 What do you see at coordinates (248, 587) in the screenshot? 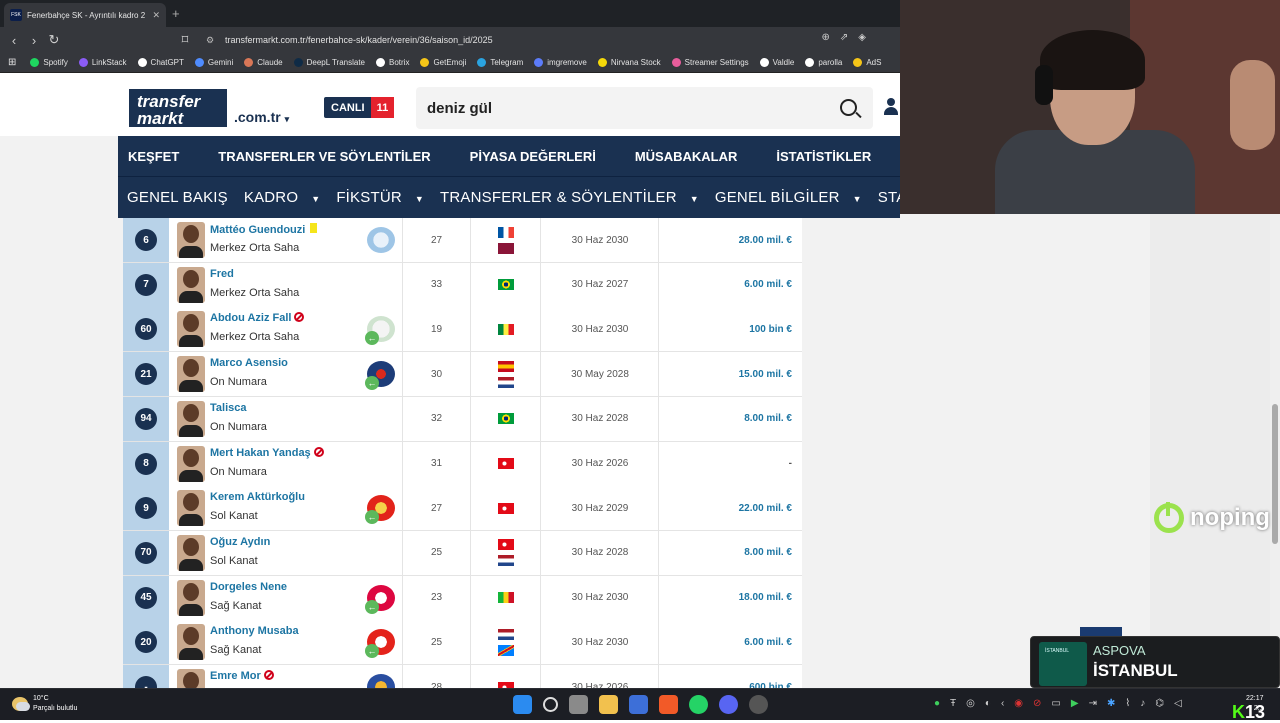
I see `player-name-link: Dorgeles Nene` at bounding box center [248, 587].